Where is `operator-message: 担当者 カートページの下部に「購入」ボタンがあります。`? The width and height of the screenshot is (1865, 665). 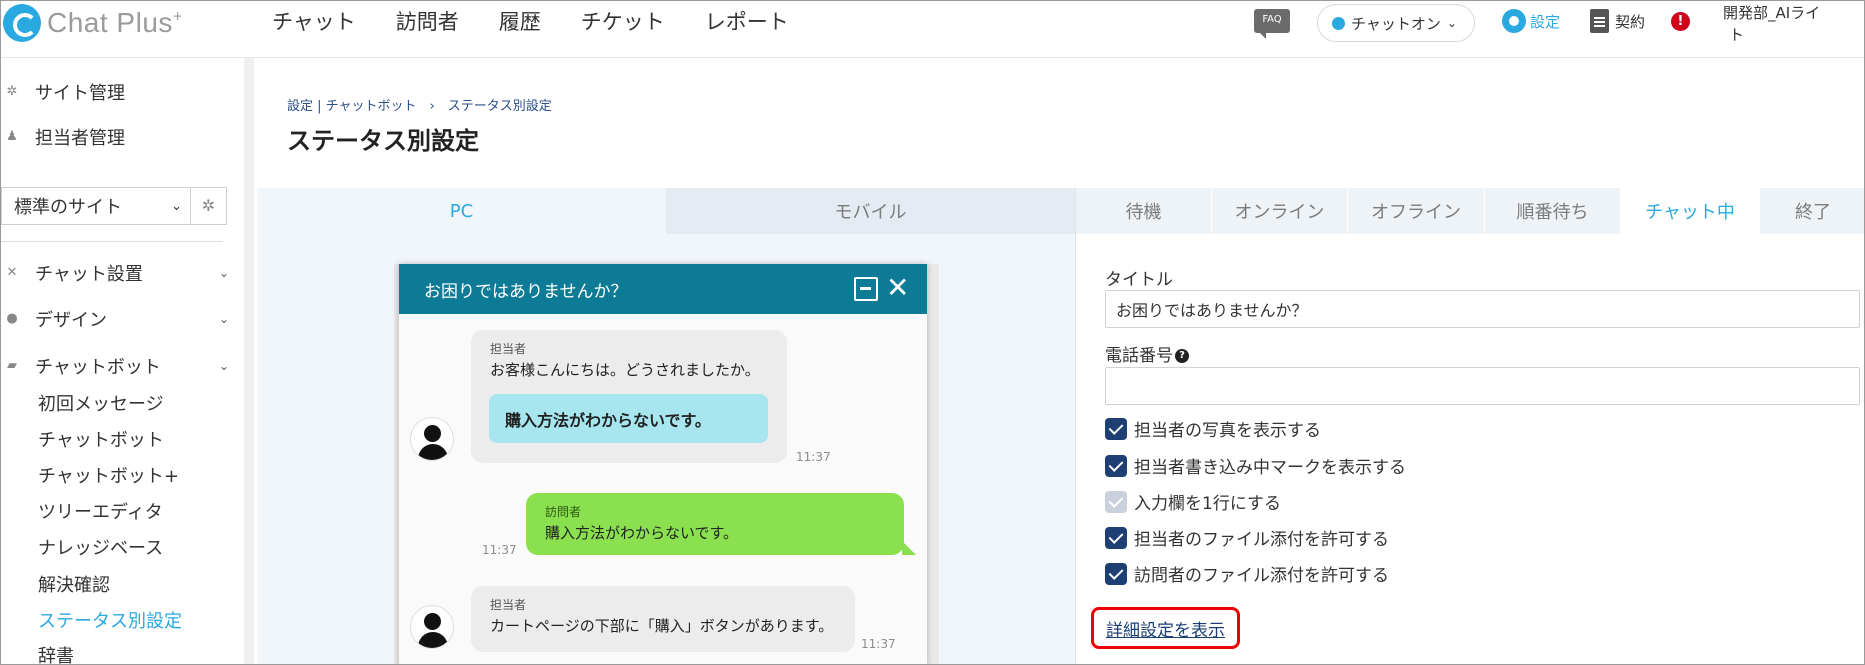 operator-message: 担当者 カートページの下部に「購入」ボタンがあります。 is located at coordinates (663, 619).